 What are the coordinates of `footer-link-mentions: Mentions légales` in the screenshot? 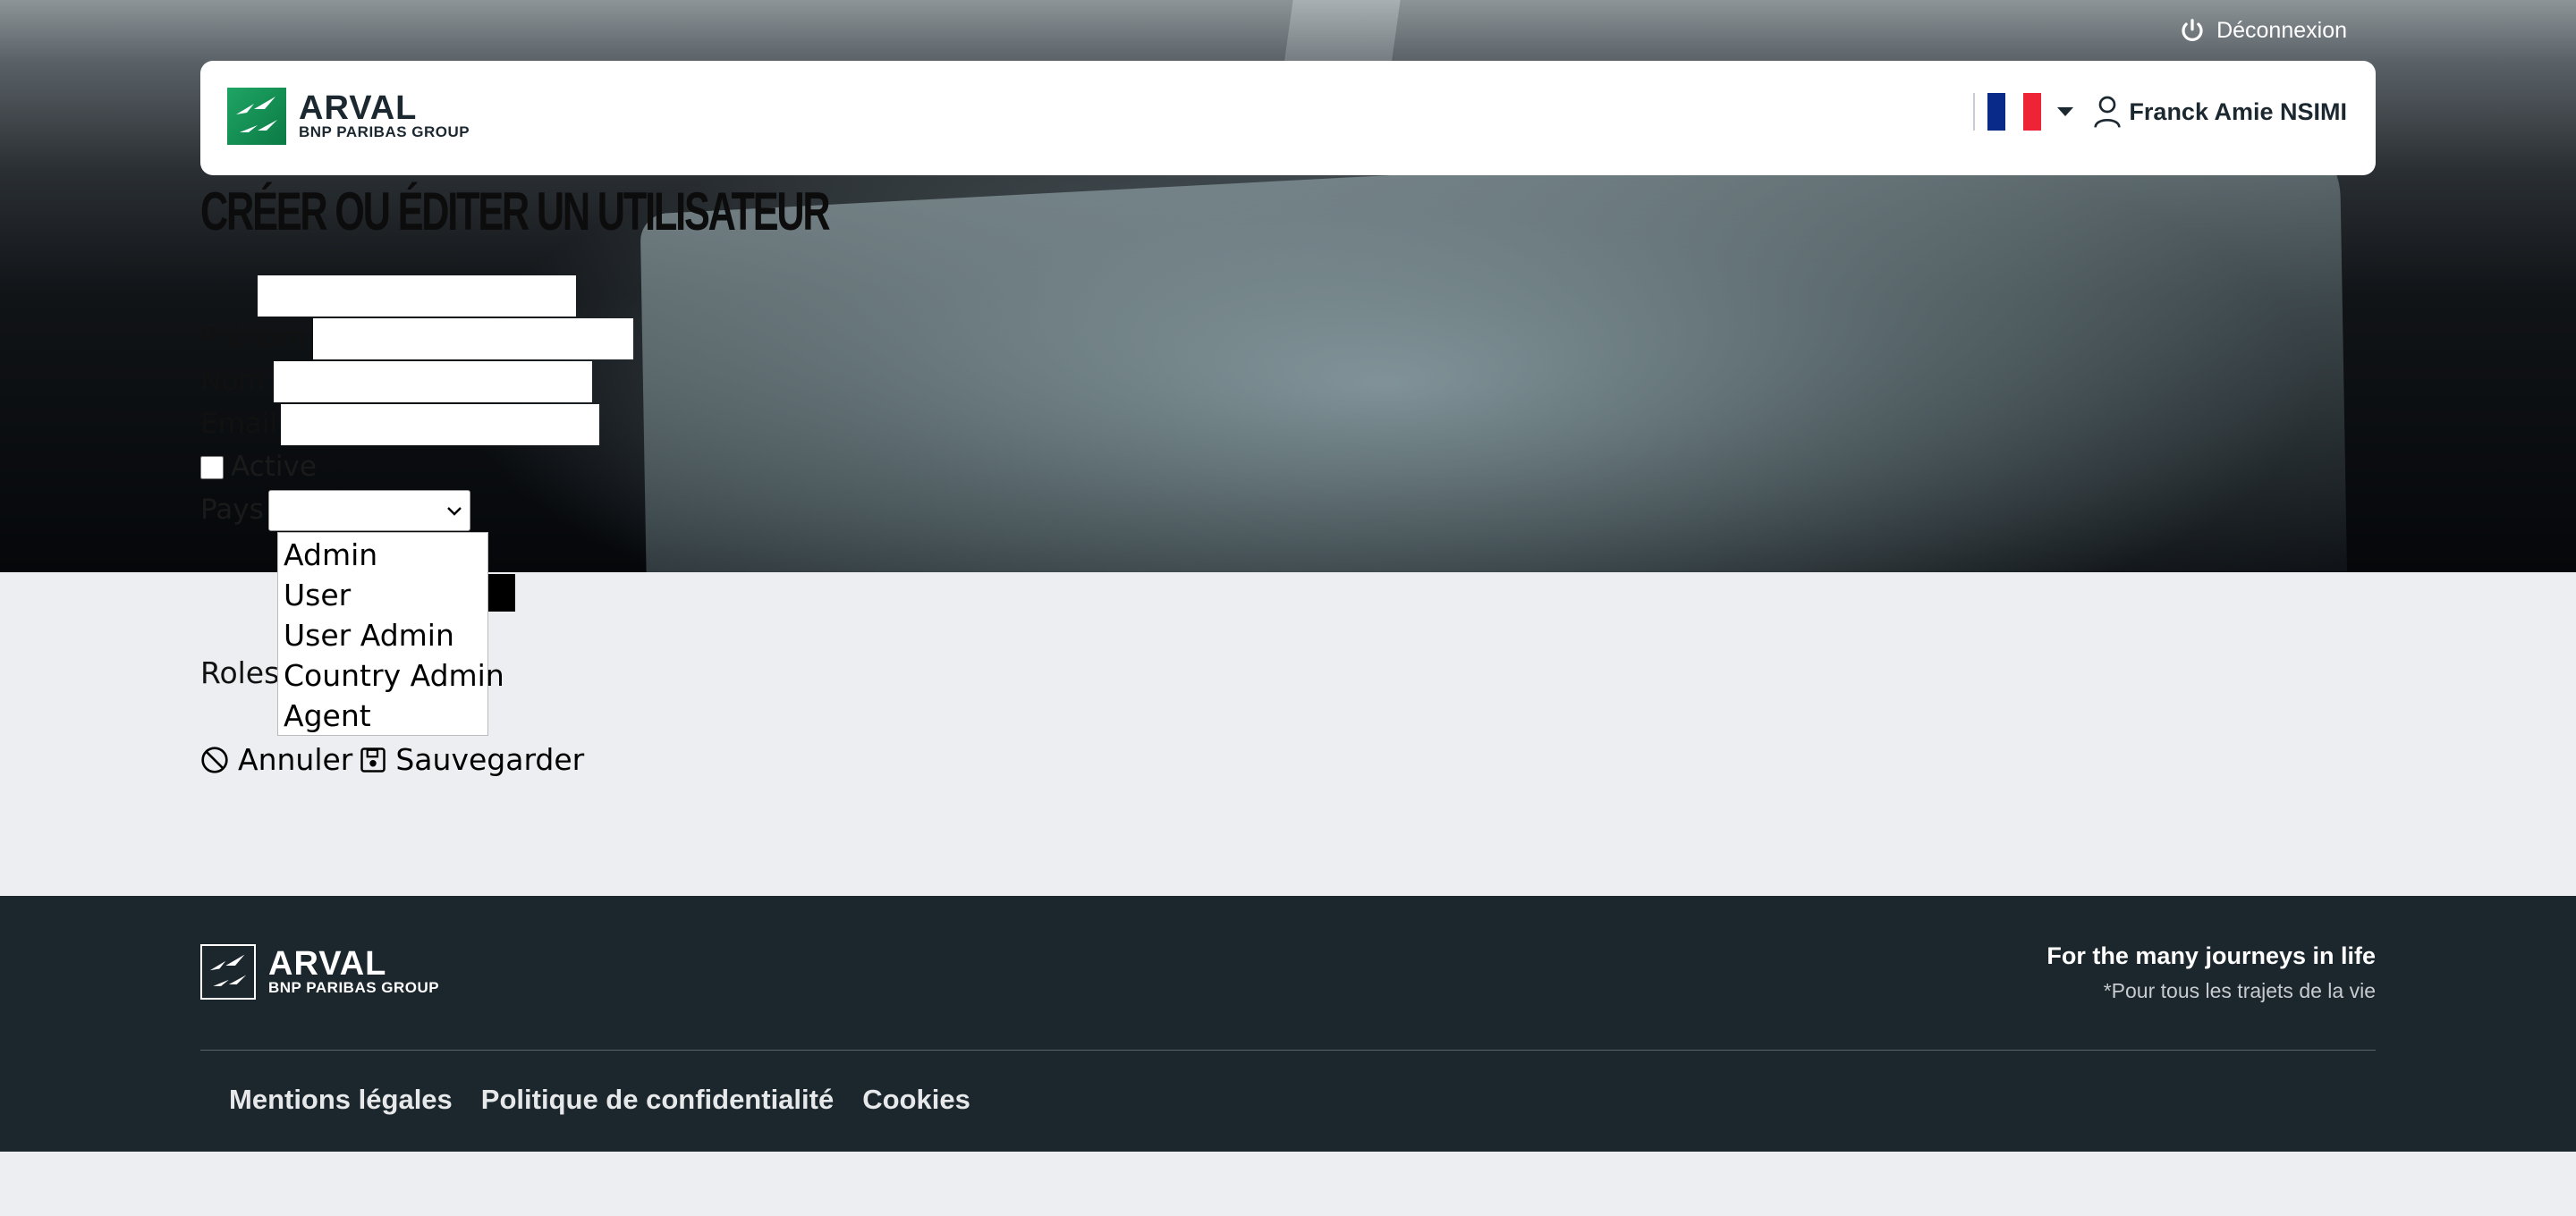 It's located at (341, 1100).